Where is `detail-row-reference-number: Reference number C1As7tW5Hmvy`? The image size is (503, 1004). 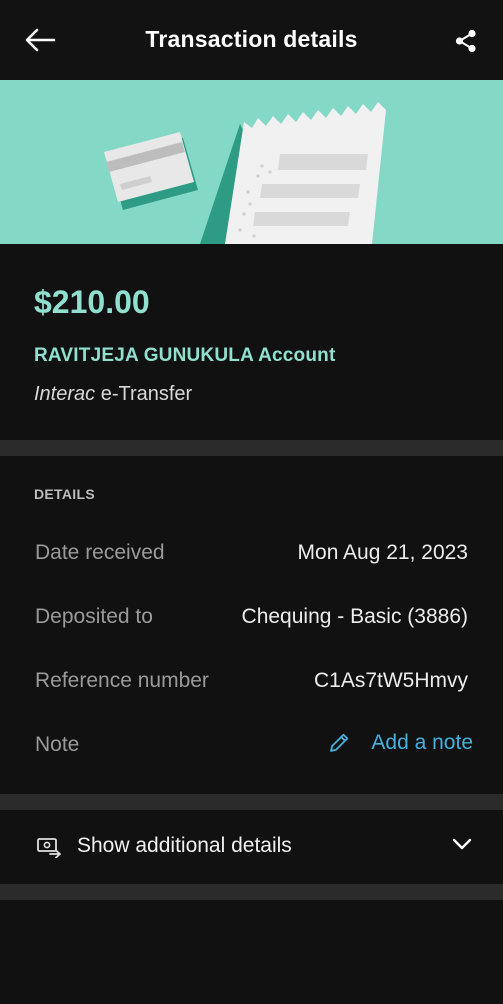
detail-row-reference-number: Reference number C1As7tW5Hmvy is located at coordinates (251, 681).